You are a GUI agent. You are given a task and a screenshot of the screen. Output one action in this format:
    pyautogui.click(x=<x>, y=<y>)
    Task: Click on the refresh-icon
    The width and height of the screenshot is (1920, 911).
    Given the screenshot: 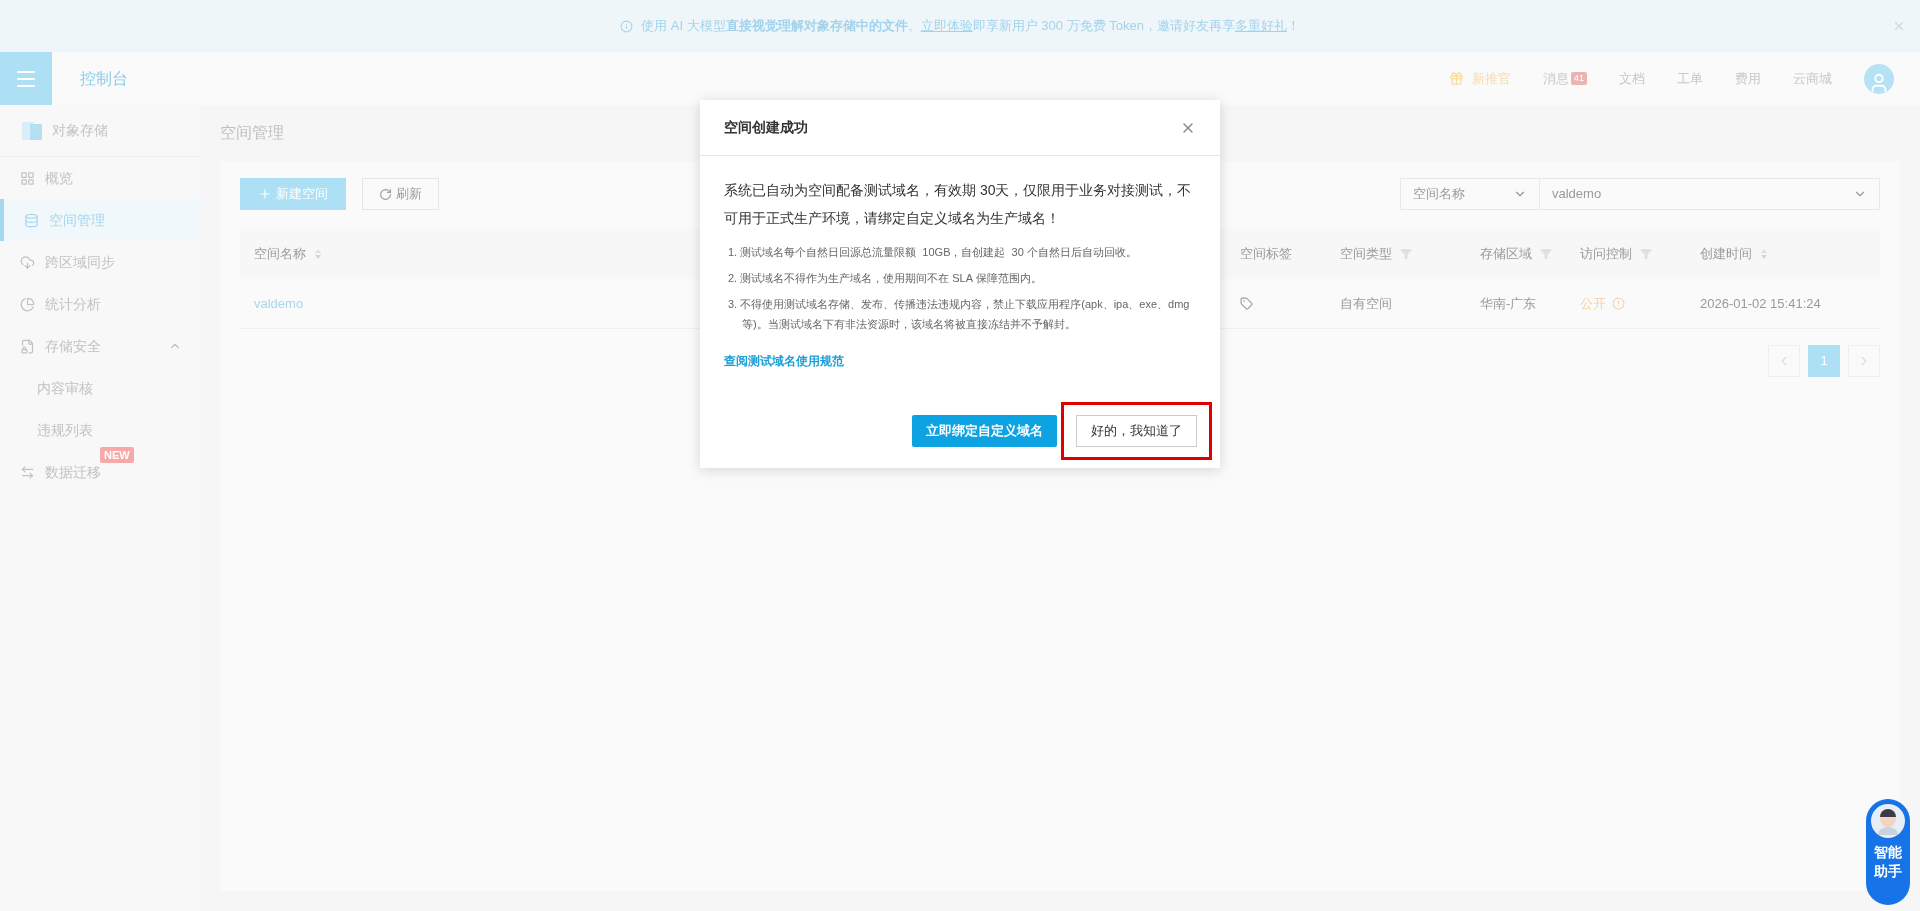 What is the action you would take?
    pyautogui.click(x=385, y=194)
    